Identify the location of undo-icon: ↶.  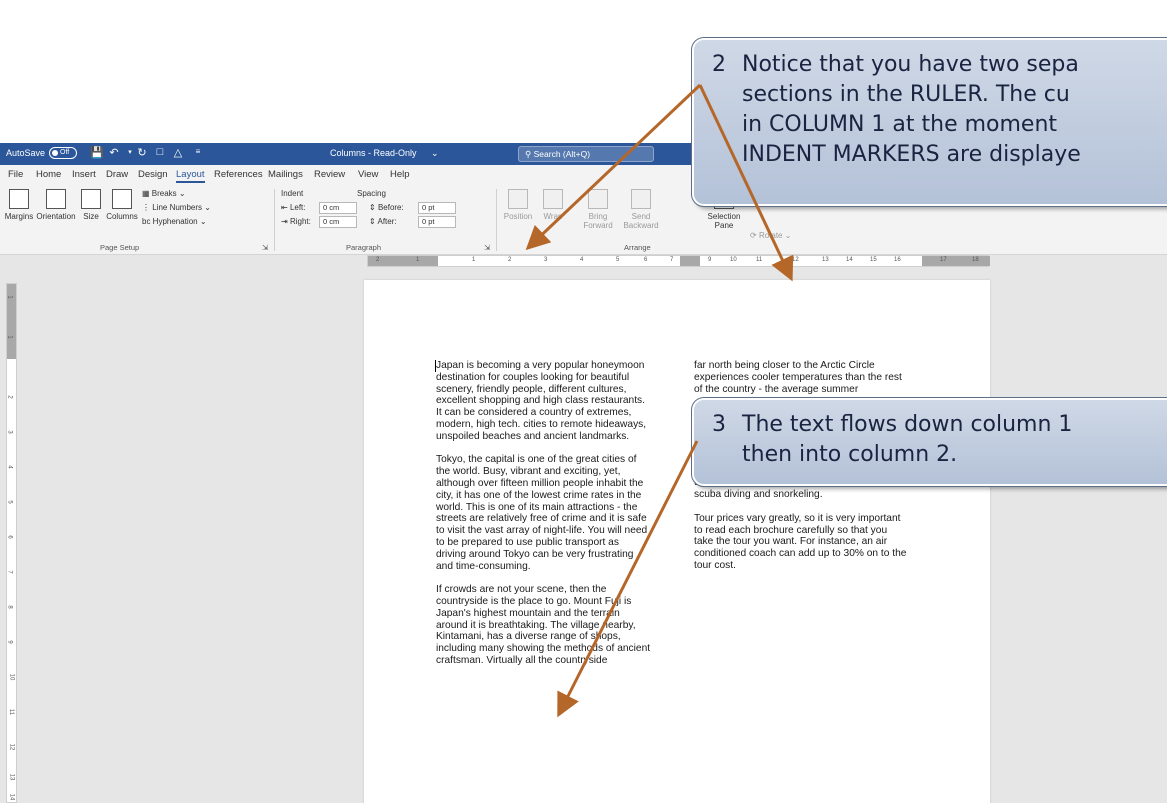
(112, 152).